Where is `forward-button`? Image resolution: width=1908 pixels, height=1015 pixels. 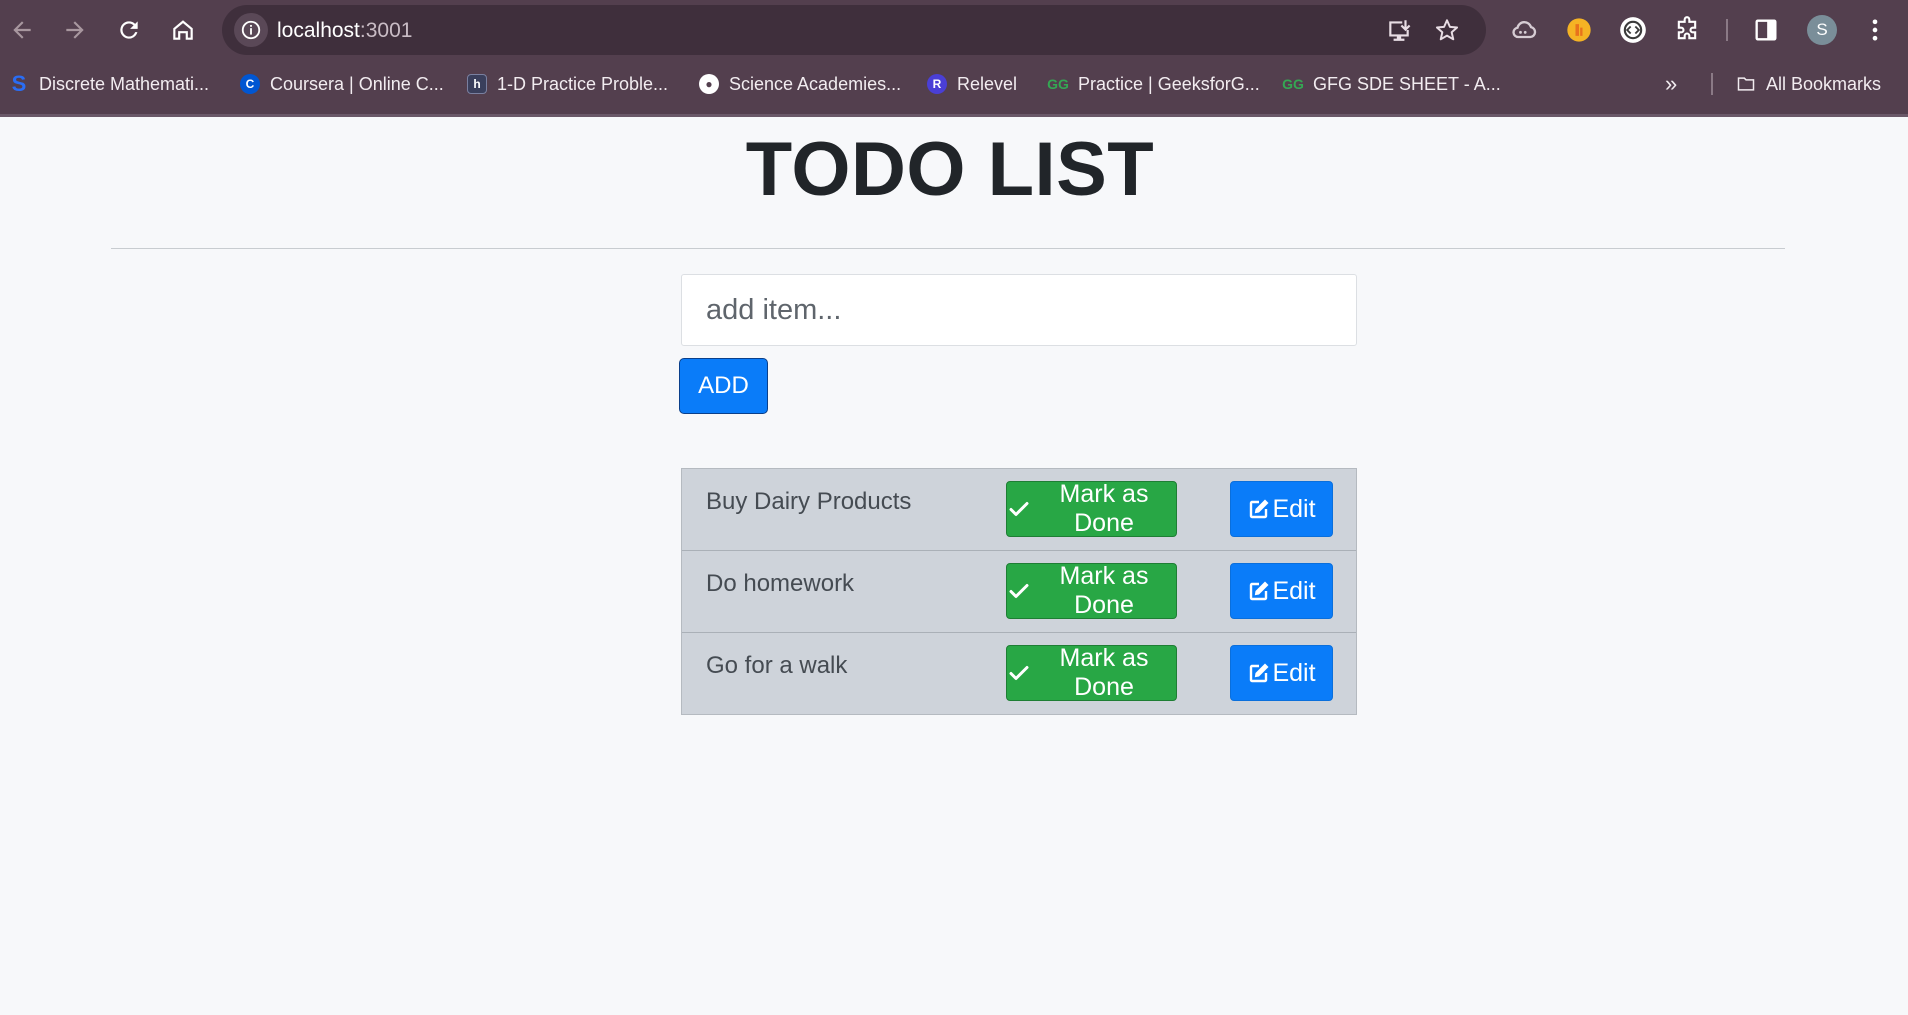
forward-button is located at coordinates (75, 30).